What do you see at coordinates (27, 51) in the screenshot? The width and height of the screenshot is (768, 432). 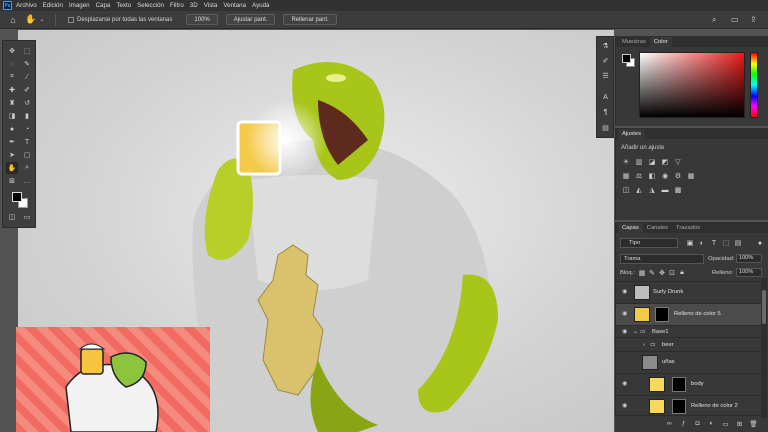 I see `marquee-tool-icon: ⬚` at bounding box center [27, 51].